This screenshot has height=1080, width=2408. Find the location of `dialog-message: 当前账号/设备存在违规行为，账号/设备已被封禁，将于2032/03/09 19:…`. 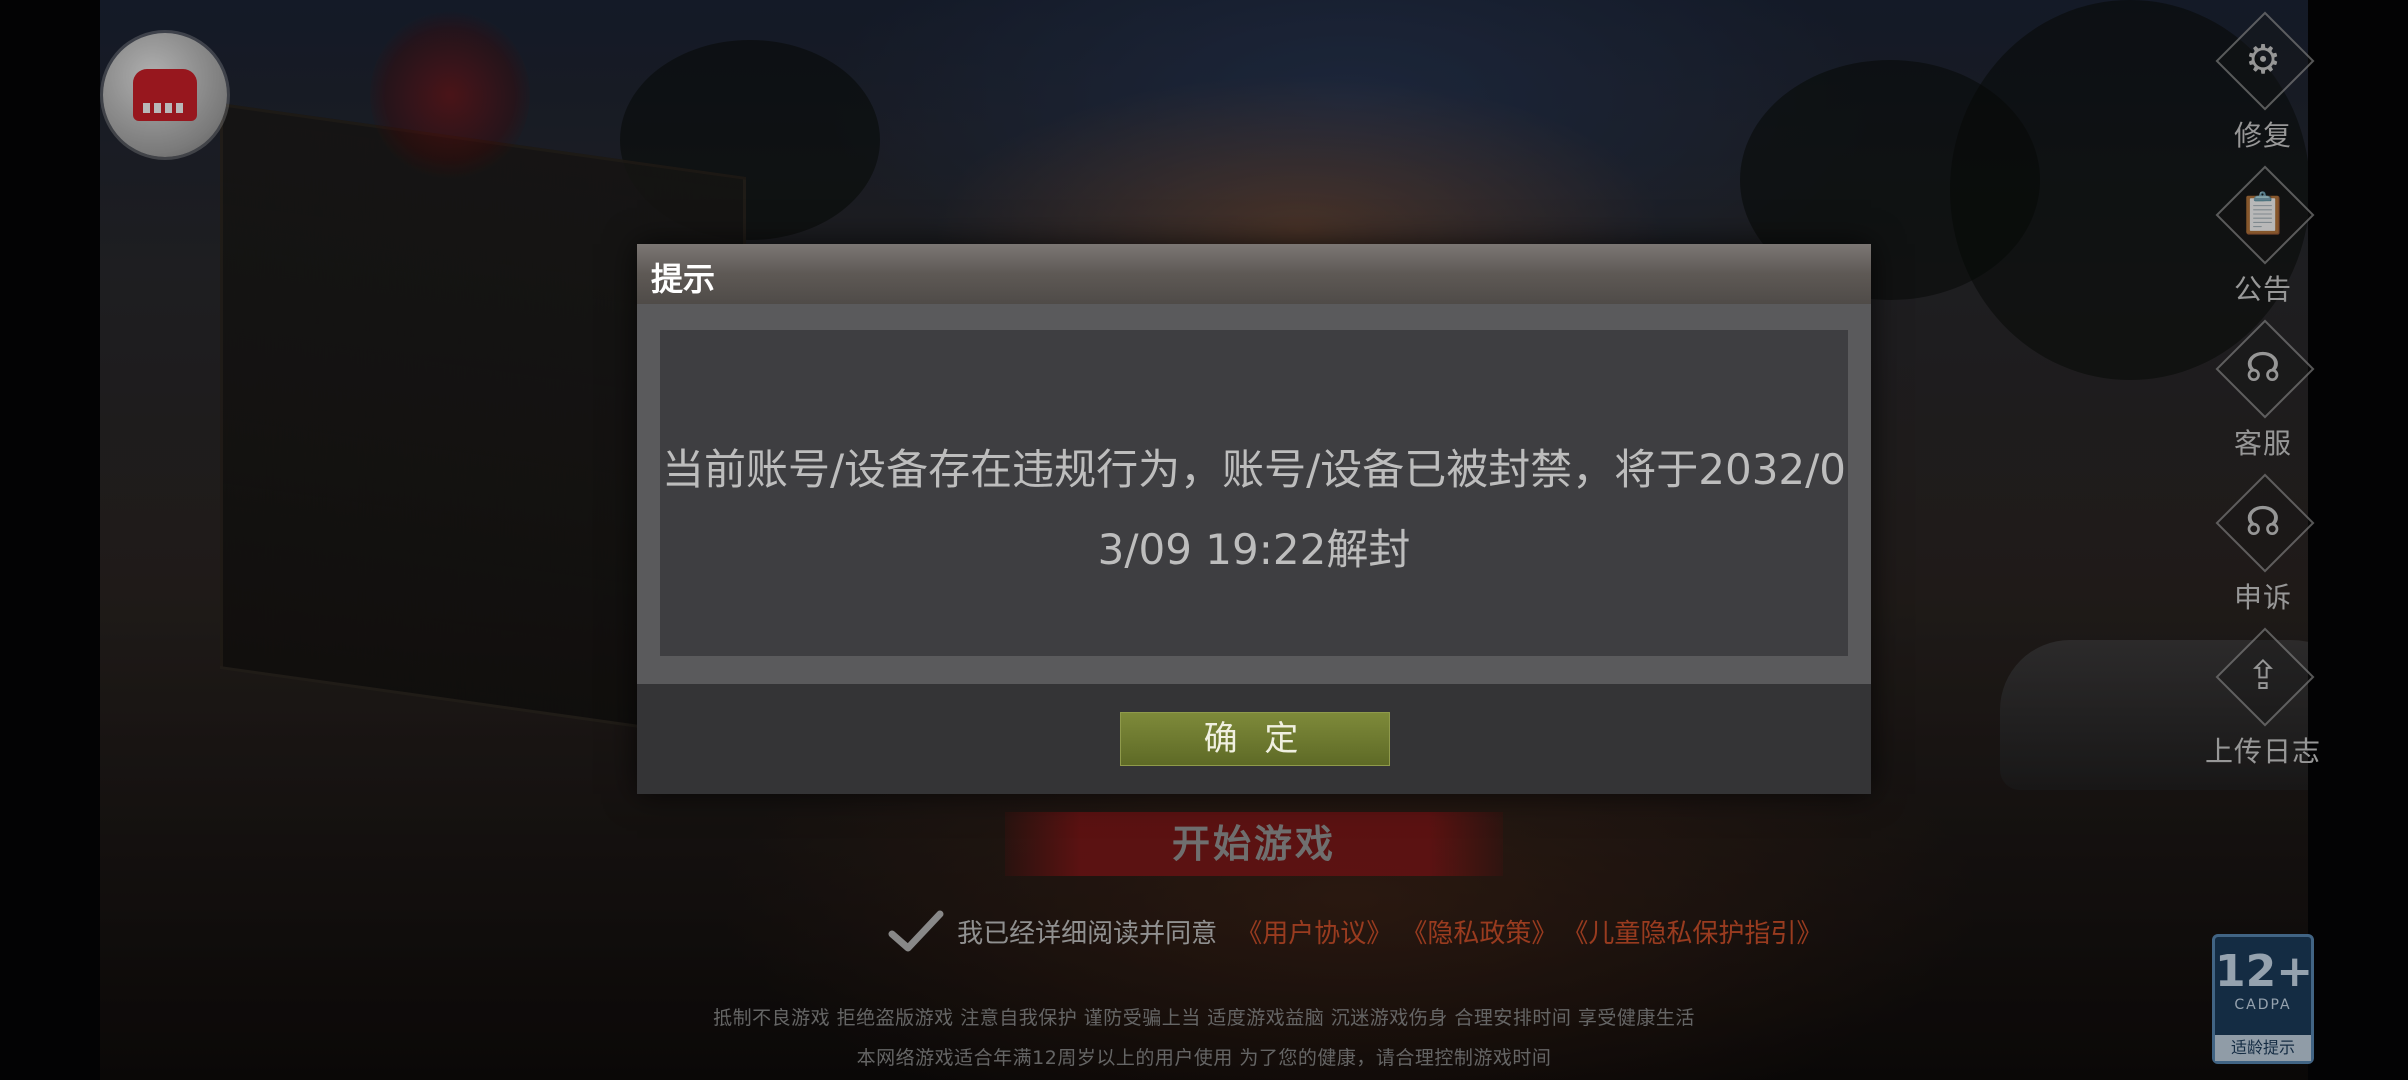

dialog-message: 当前账号/设备存在违规行为，账号/设备已被封禁，将于2032/03/09 19:… is located at coordinates (1254, 509).